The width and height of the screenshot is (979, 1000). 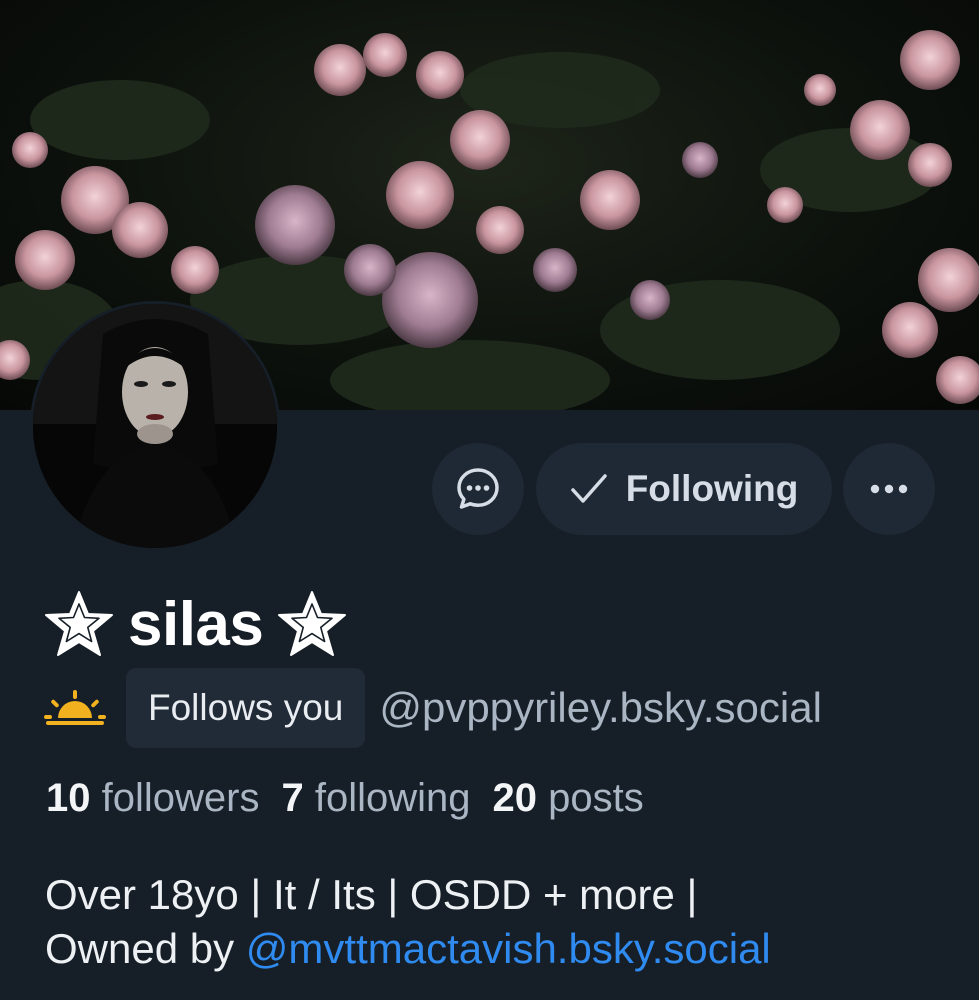 What do you see at coordinates (68, 798) in the screenshot?
I see `followers-count: 10` at bounding box center [68, 798].